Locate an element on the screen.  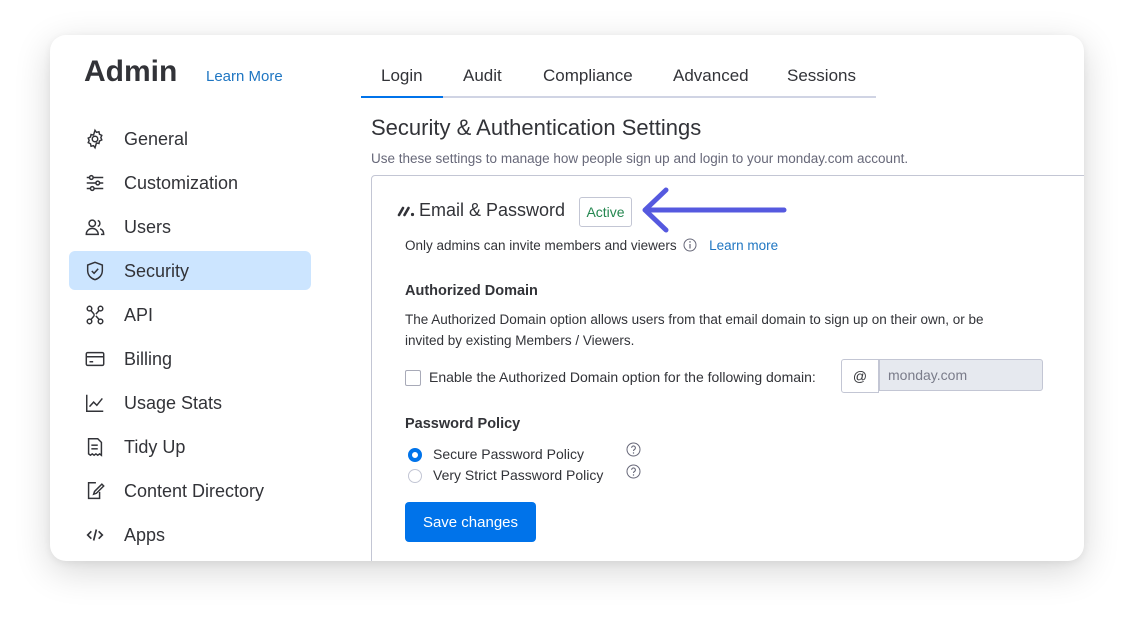
credit-card-icon is located at coordinates (95, 359).